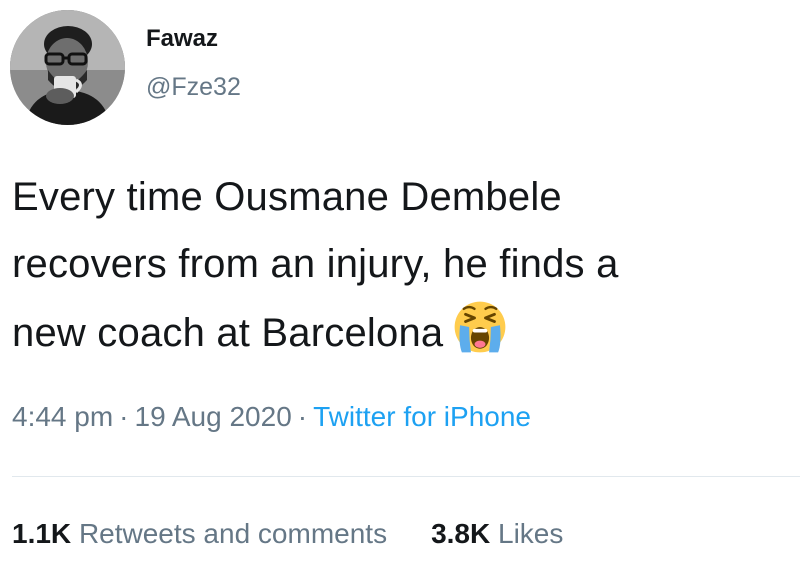 Image resolution: width=800 pixels, height=571 pixels. What do you see at coordinates (62, 416) in the screenshot?
I see `tweet-time: 4:44 pm` at bounding box center [62, 416].